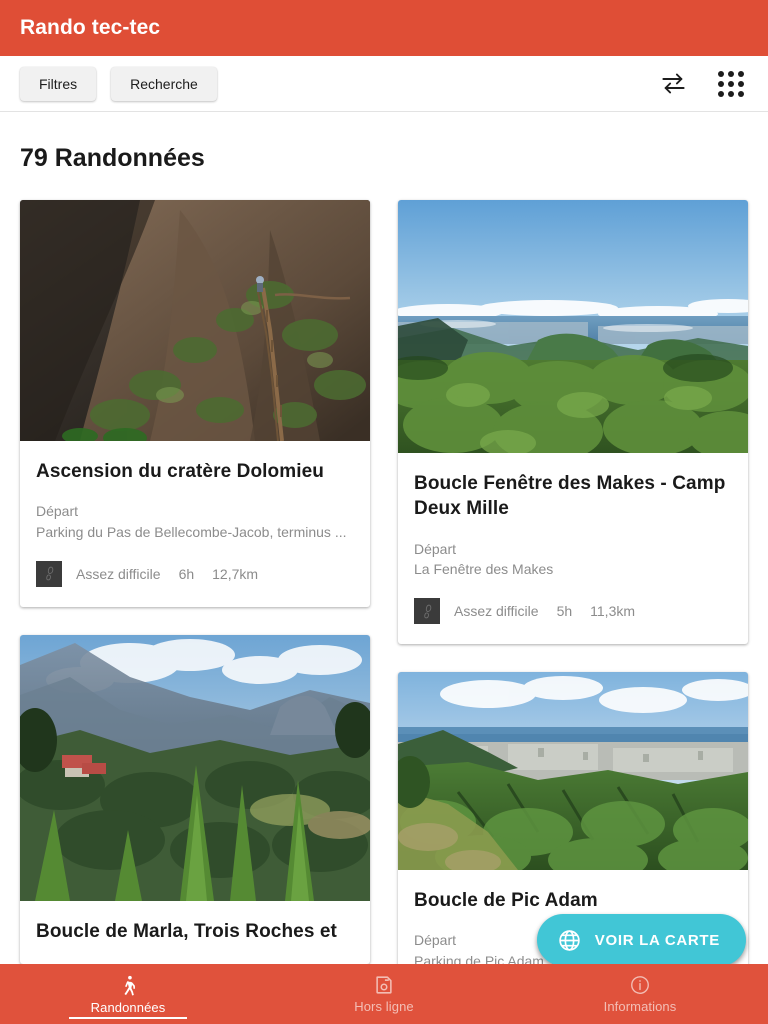 This screenshot has height=1024, width=768. I want to click on toolbar: Filtres Recherche, so click(384, 84).